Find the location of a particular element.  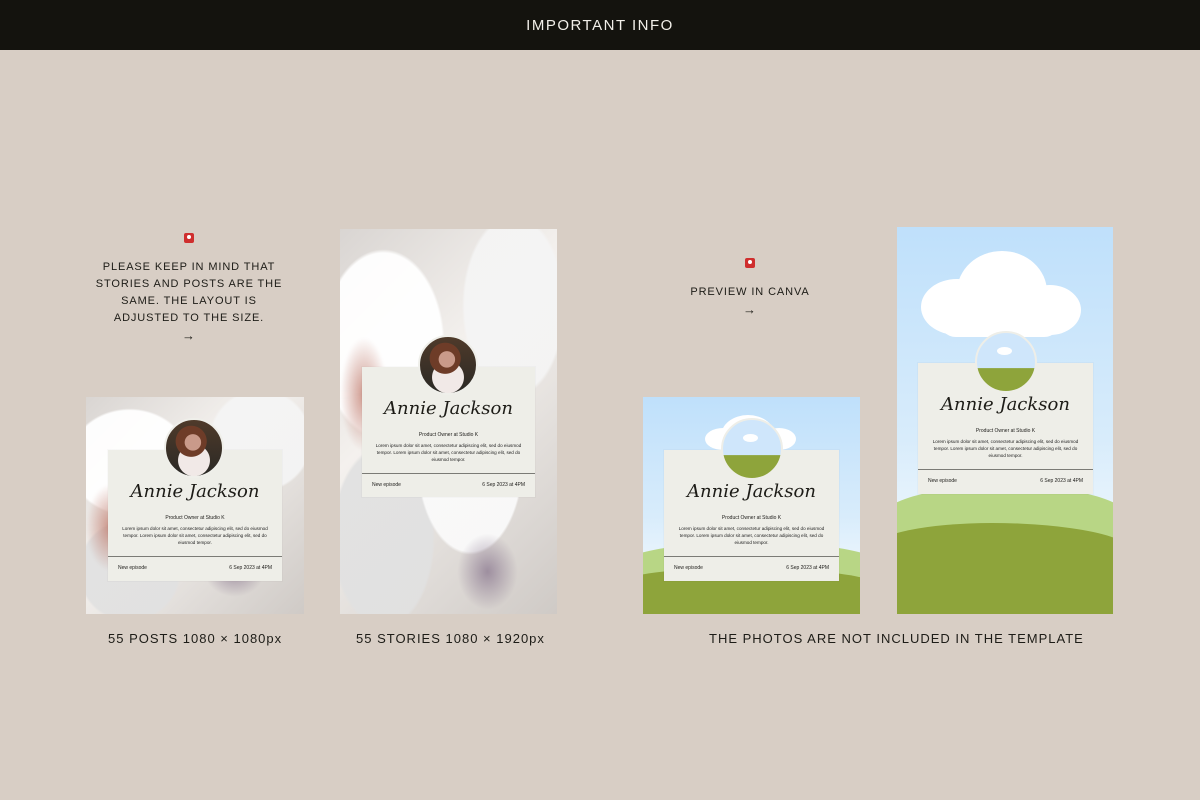

stories-caption: 55 STORIES 1080 × 1920px is located at coordinates (450, 638).